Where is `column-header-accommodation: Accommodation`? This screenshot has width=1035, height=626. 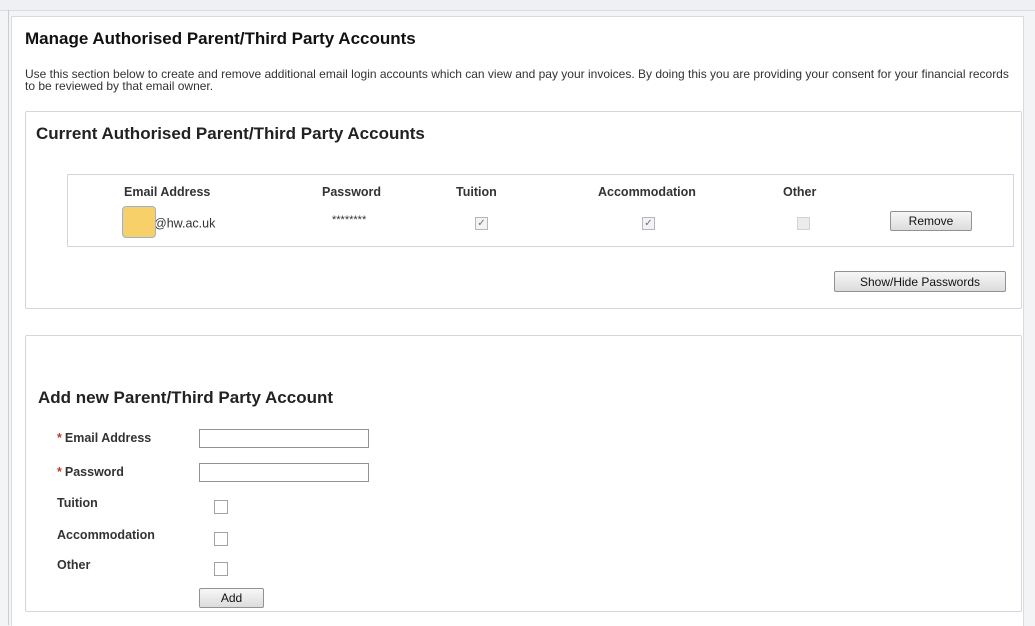
column-header-accommodation: Accommodation is located at coordinates (647, 192).